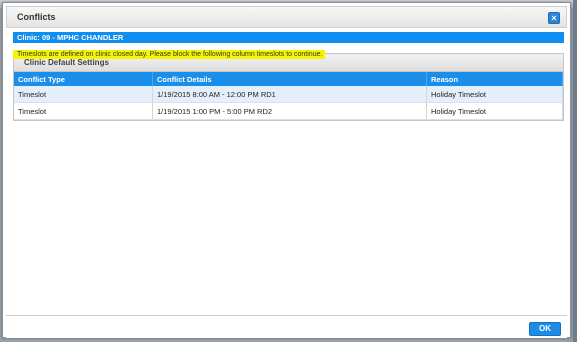 This screenshot has height=342, width=577. Describe the element at coordinates (286, 17) in the screenshot. I see `dialog-title-bar: Conflicts ×` at that location.